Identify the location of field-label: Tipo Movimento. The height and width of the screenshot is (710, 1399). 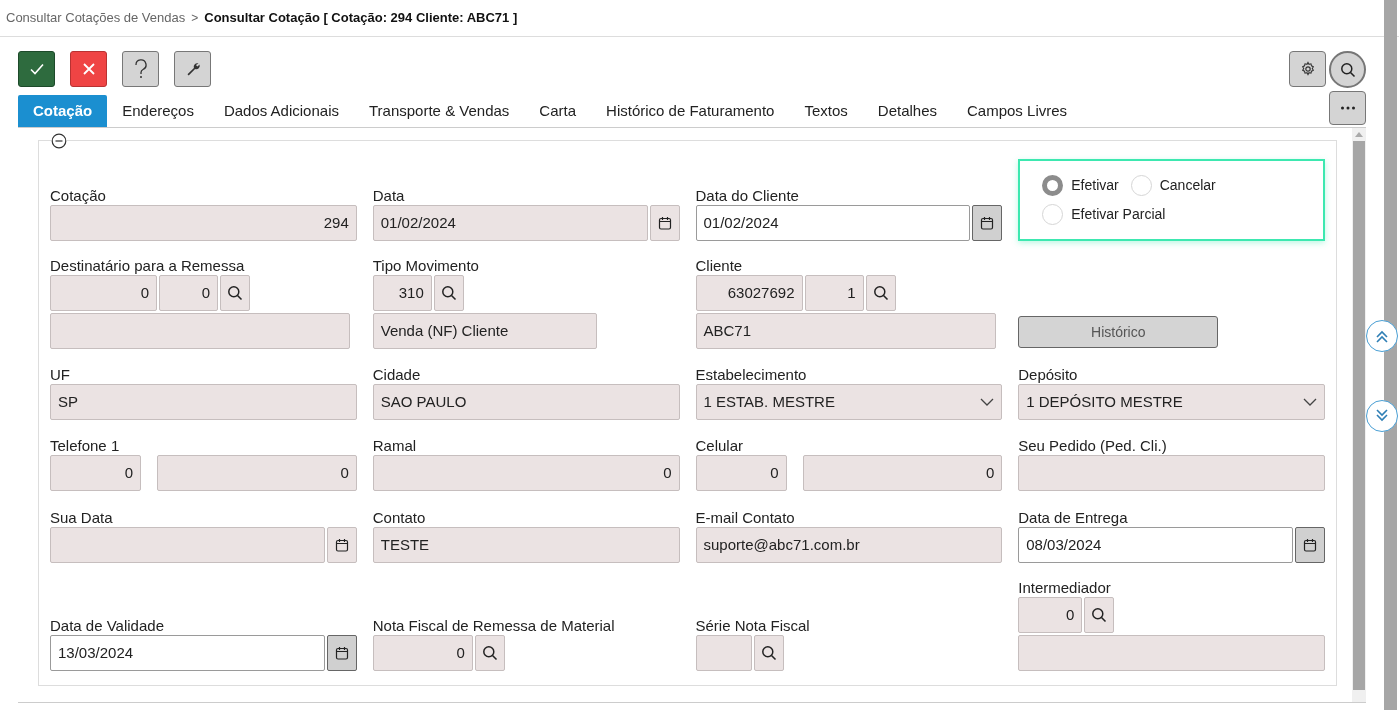
(426, 265).